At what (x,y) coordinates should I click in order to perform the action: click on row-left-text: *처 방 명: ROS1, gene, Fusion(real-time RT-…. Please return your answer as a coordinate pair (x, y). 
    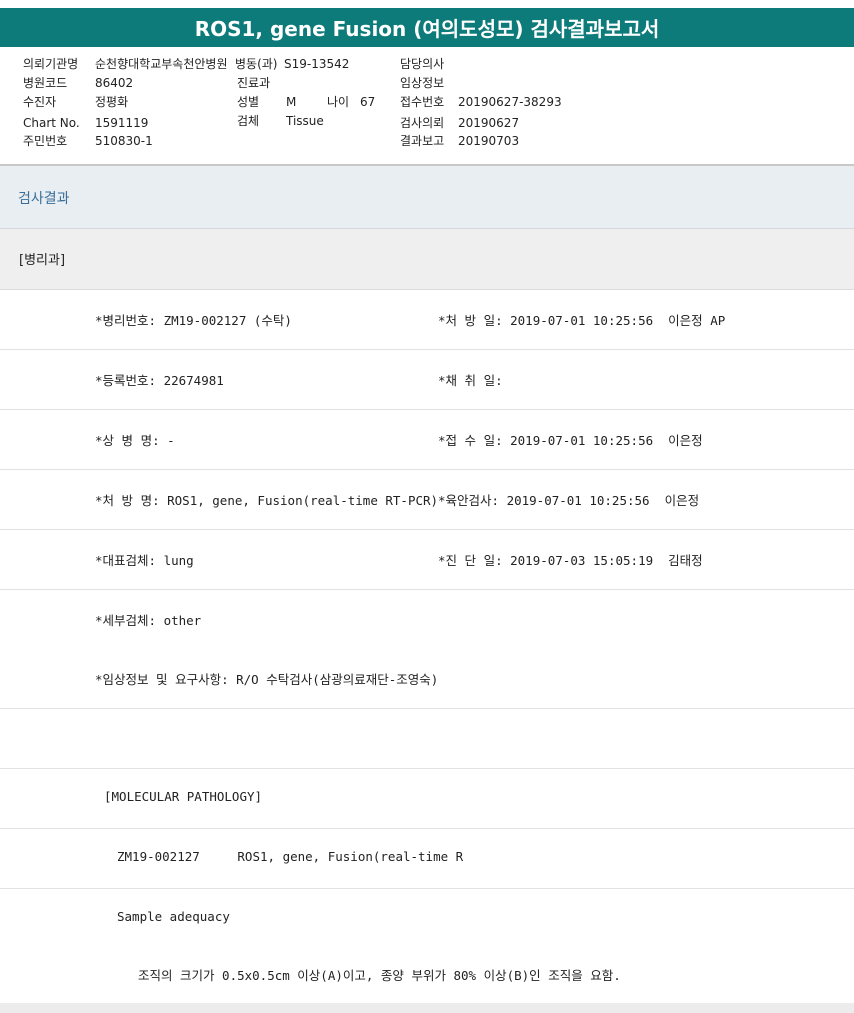
    Looking at the image, I should click on (267, 500).